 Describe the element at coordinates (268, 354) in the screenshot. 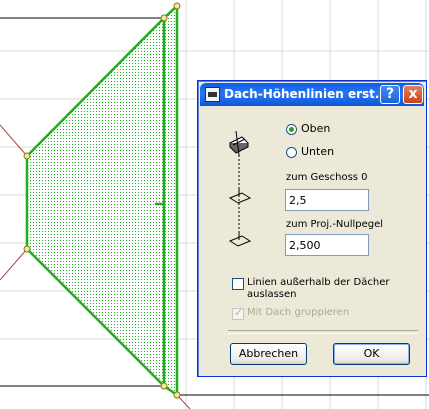

I see `cancel-button: Abbrechen` at that location.